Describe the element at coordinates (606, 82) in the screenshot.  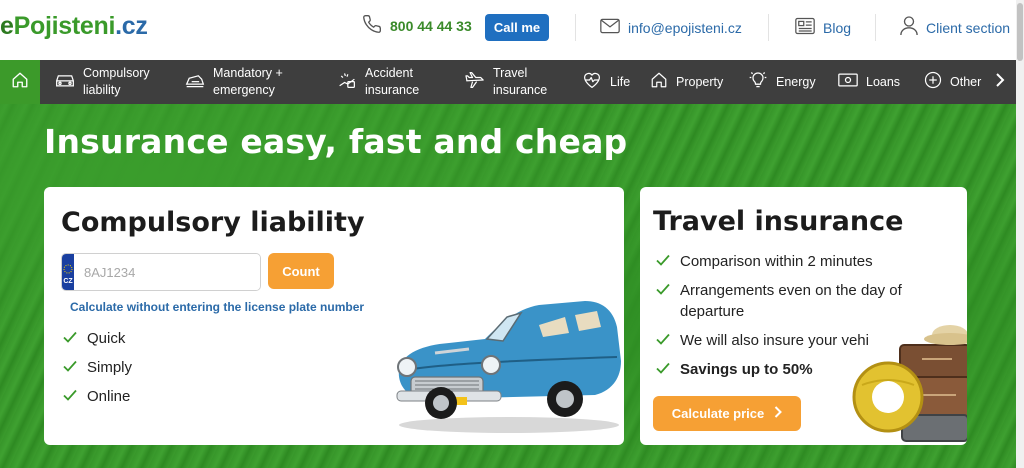
I see `nav-item-life: Life` at that location.